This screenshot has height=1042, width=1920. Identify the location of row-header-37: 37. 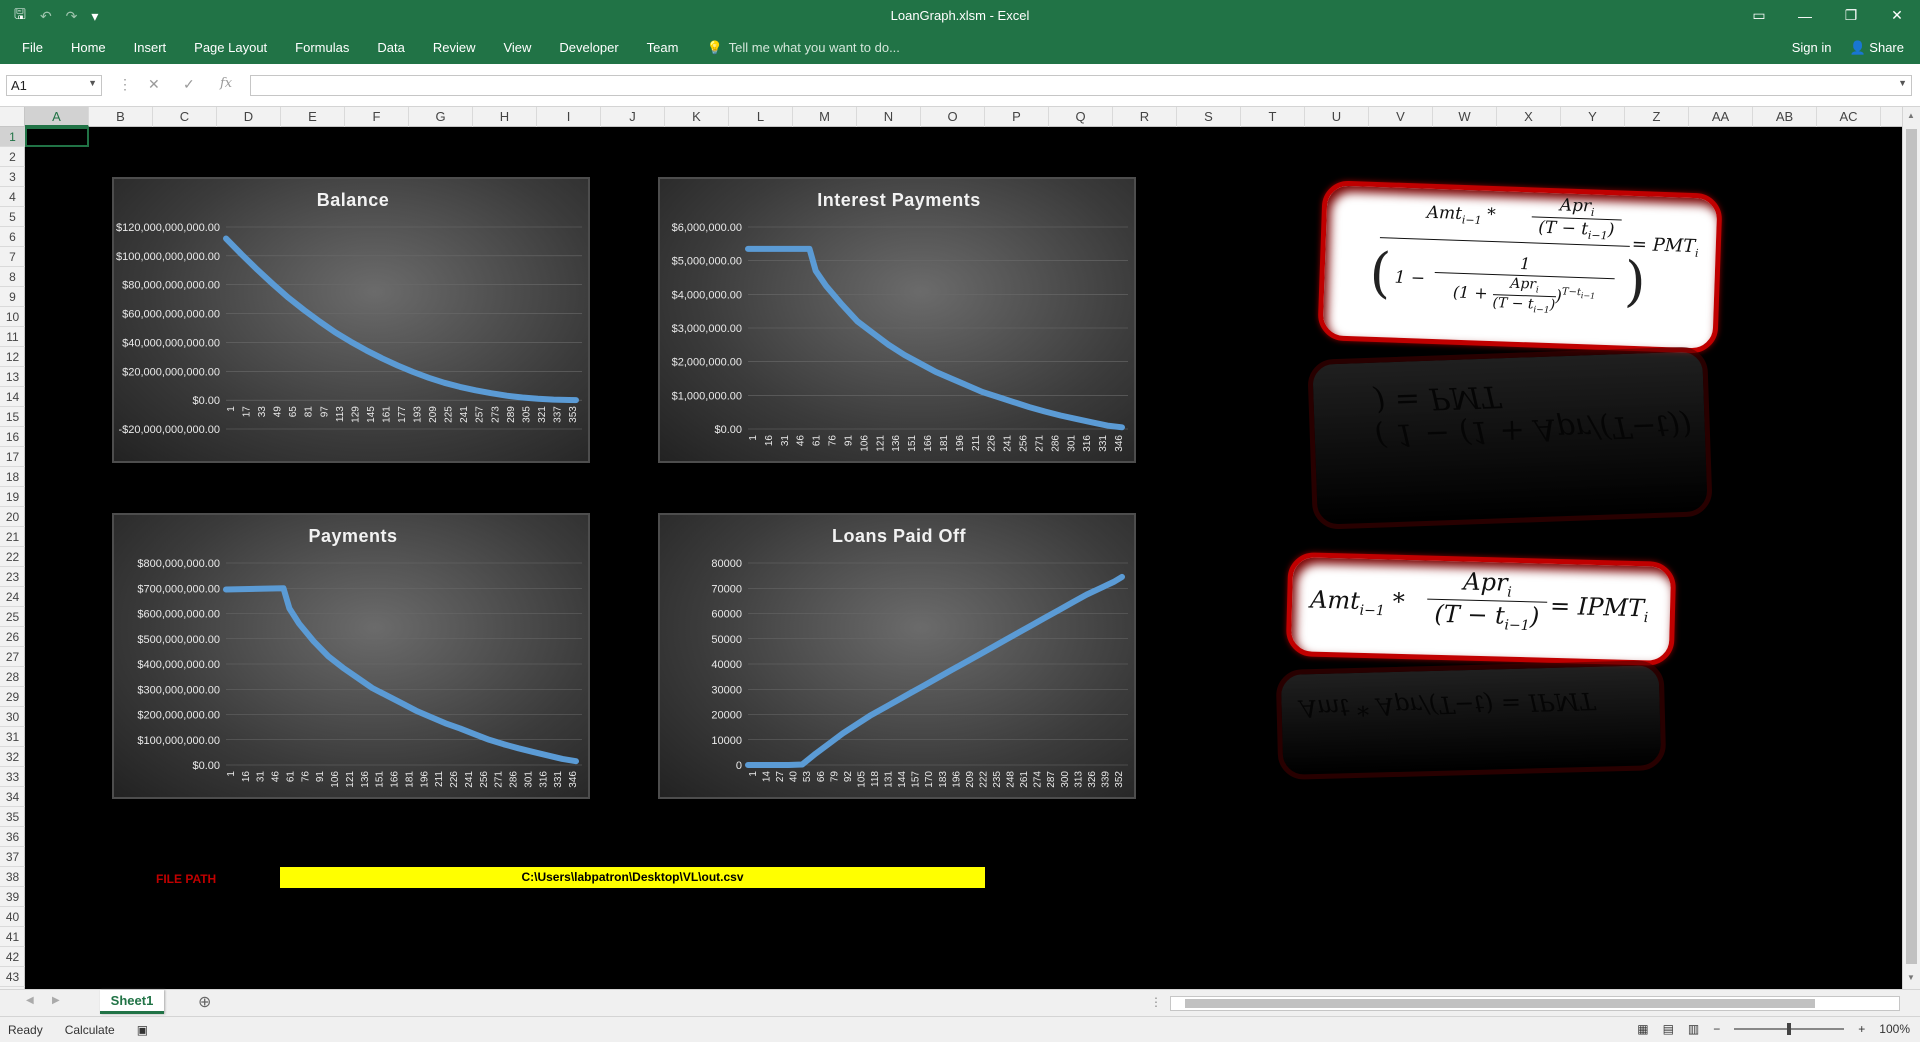
(12, 857).